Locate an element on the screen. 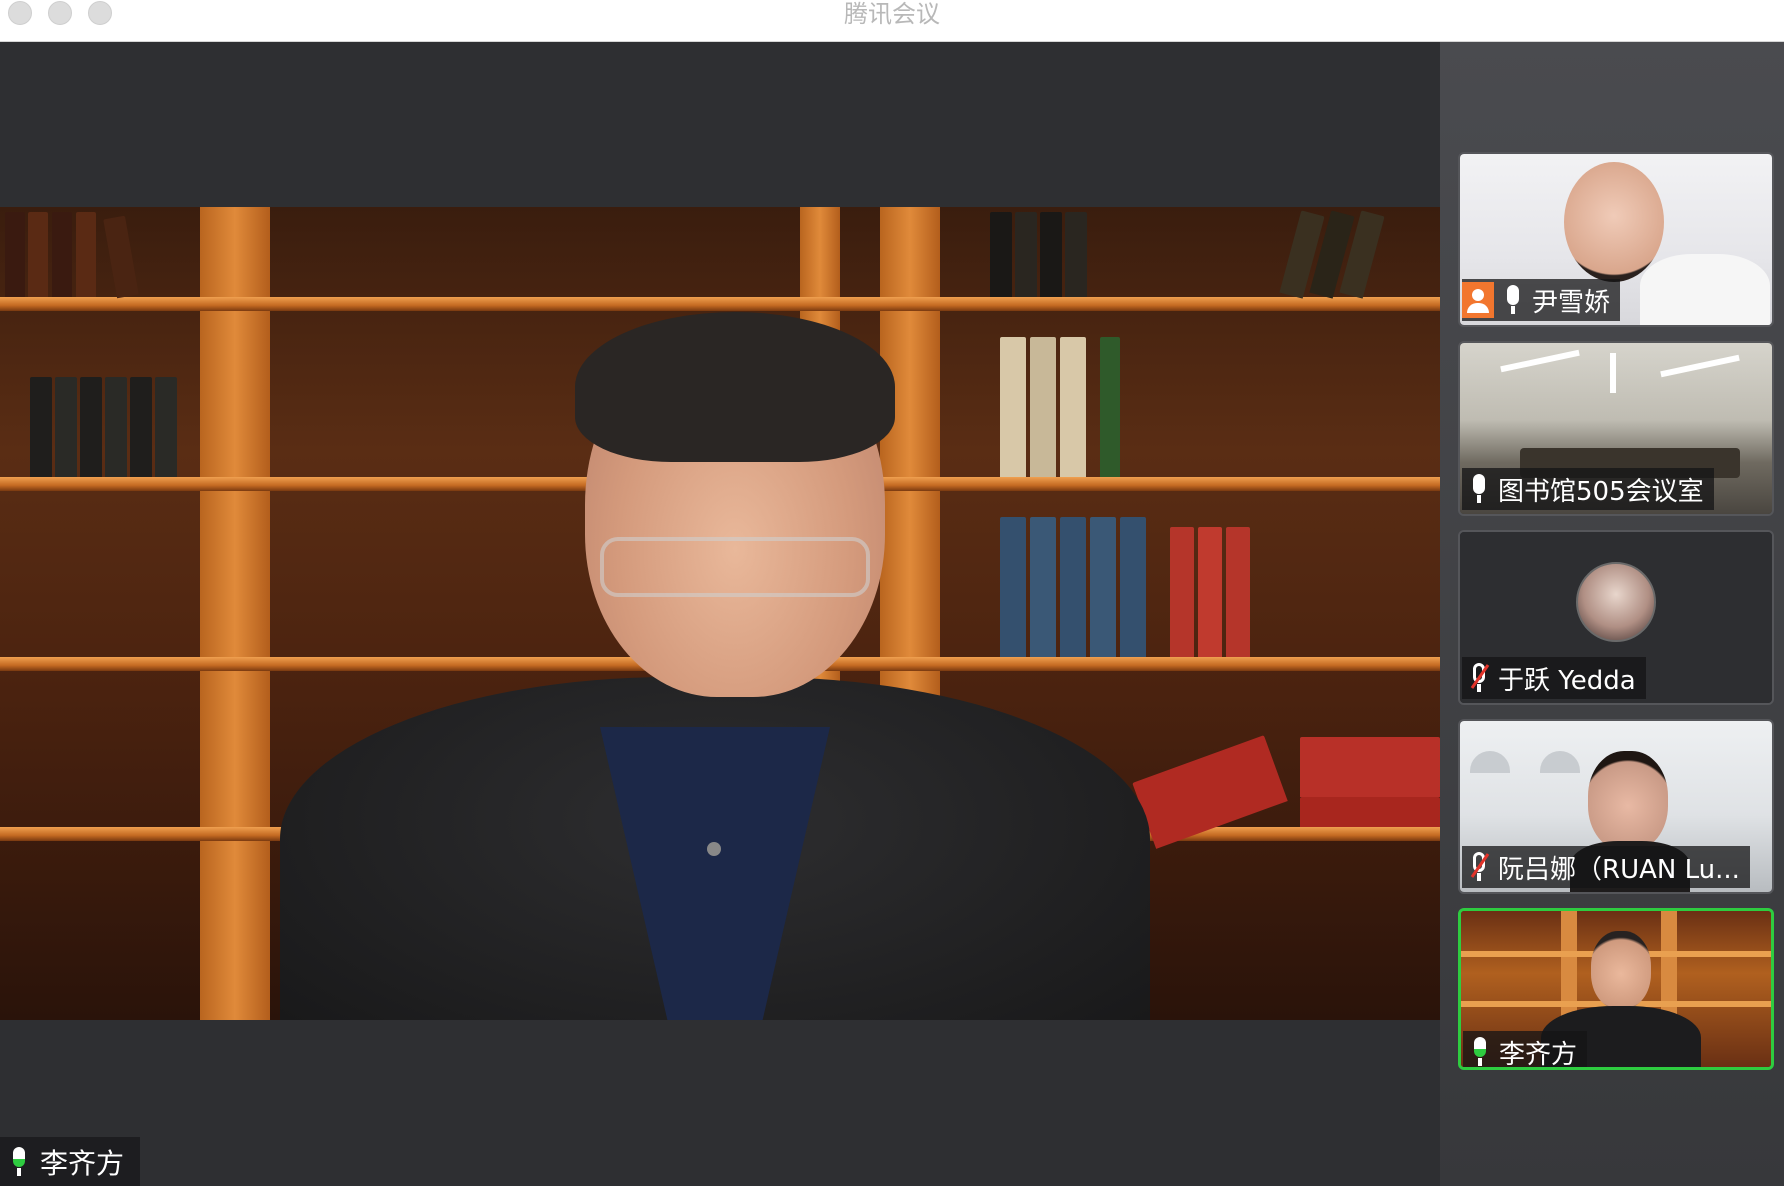  participant-name-tag: 图书馆505会议室 is located at coordinates (1588, 489).